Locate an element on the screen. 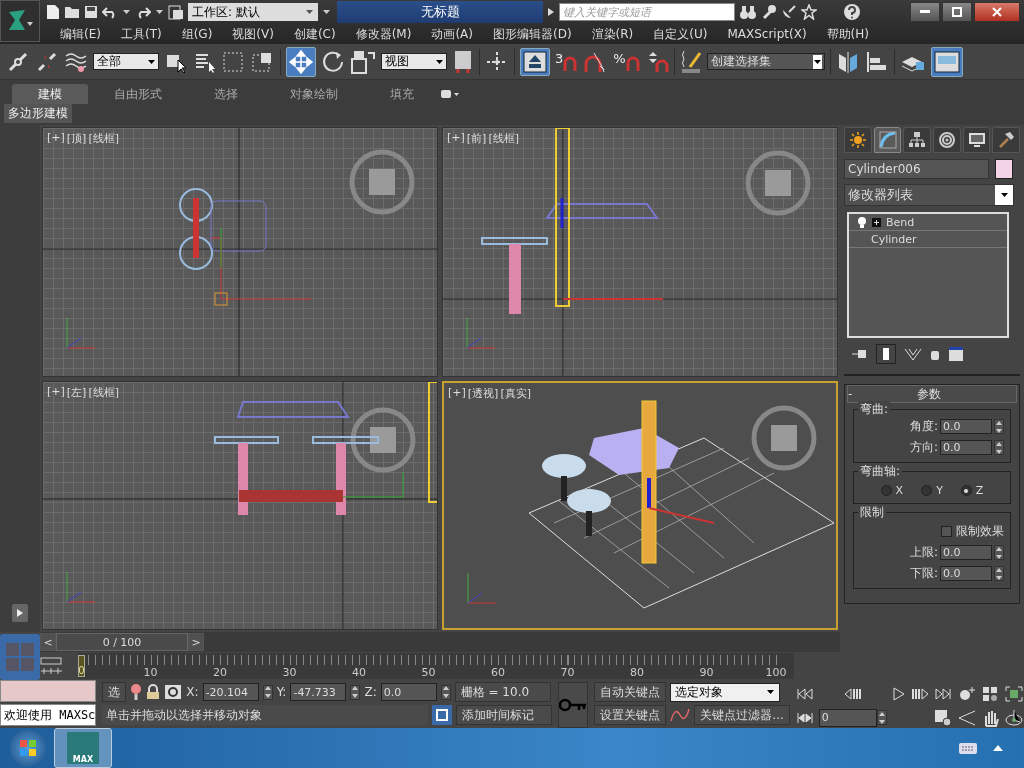  ribbon-tab: 填充 is located at coordinates (402, 94).